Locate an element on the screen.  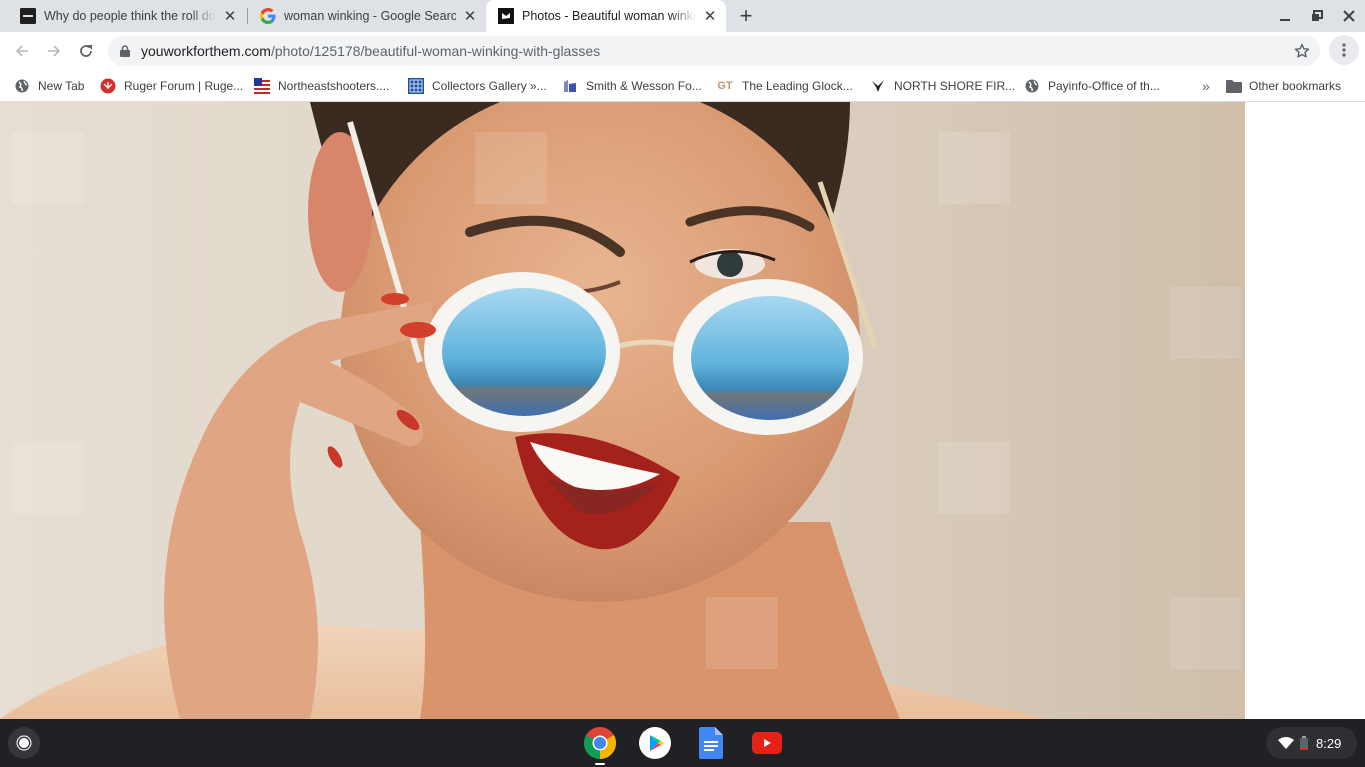
close-window-button is located at coordinates (1349, 16).